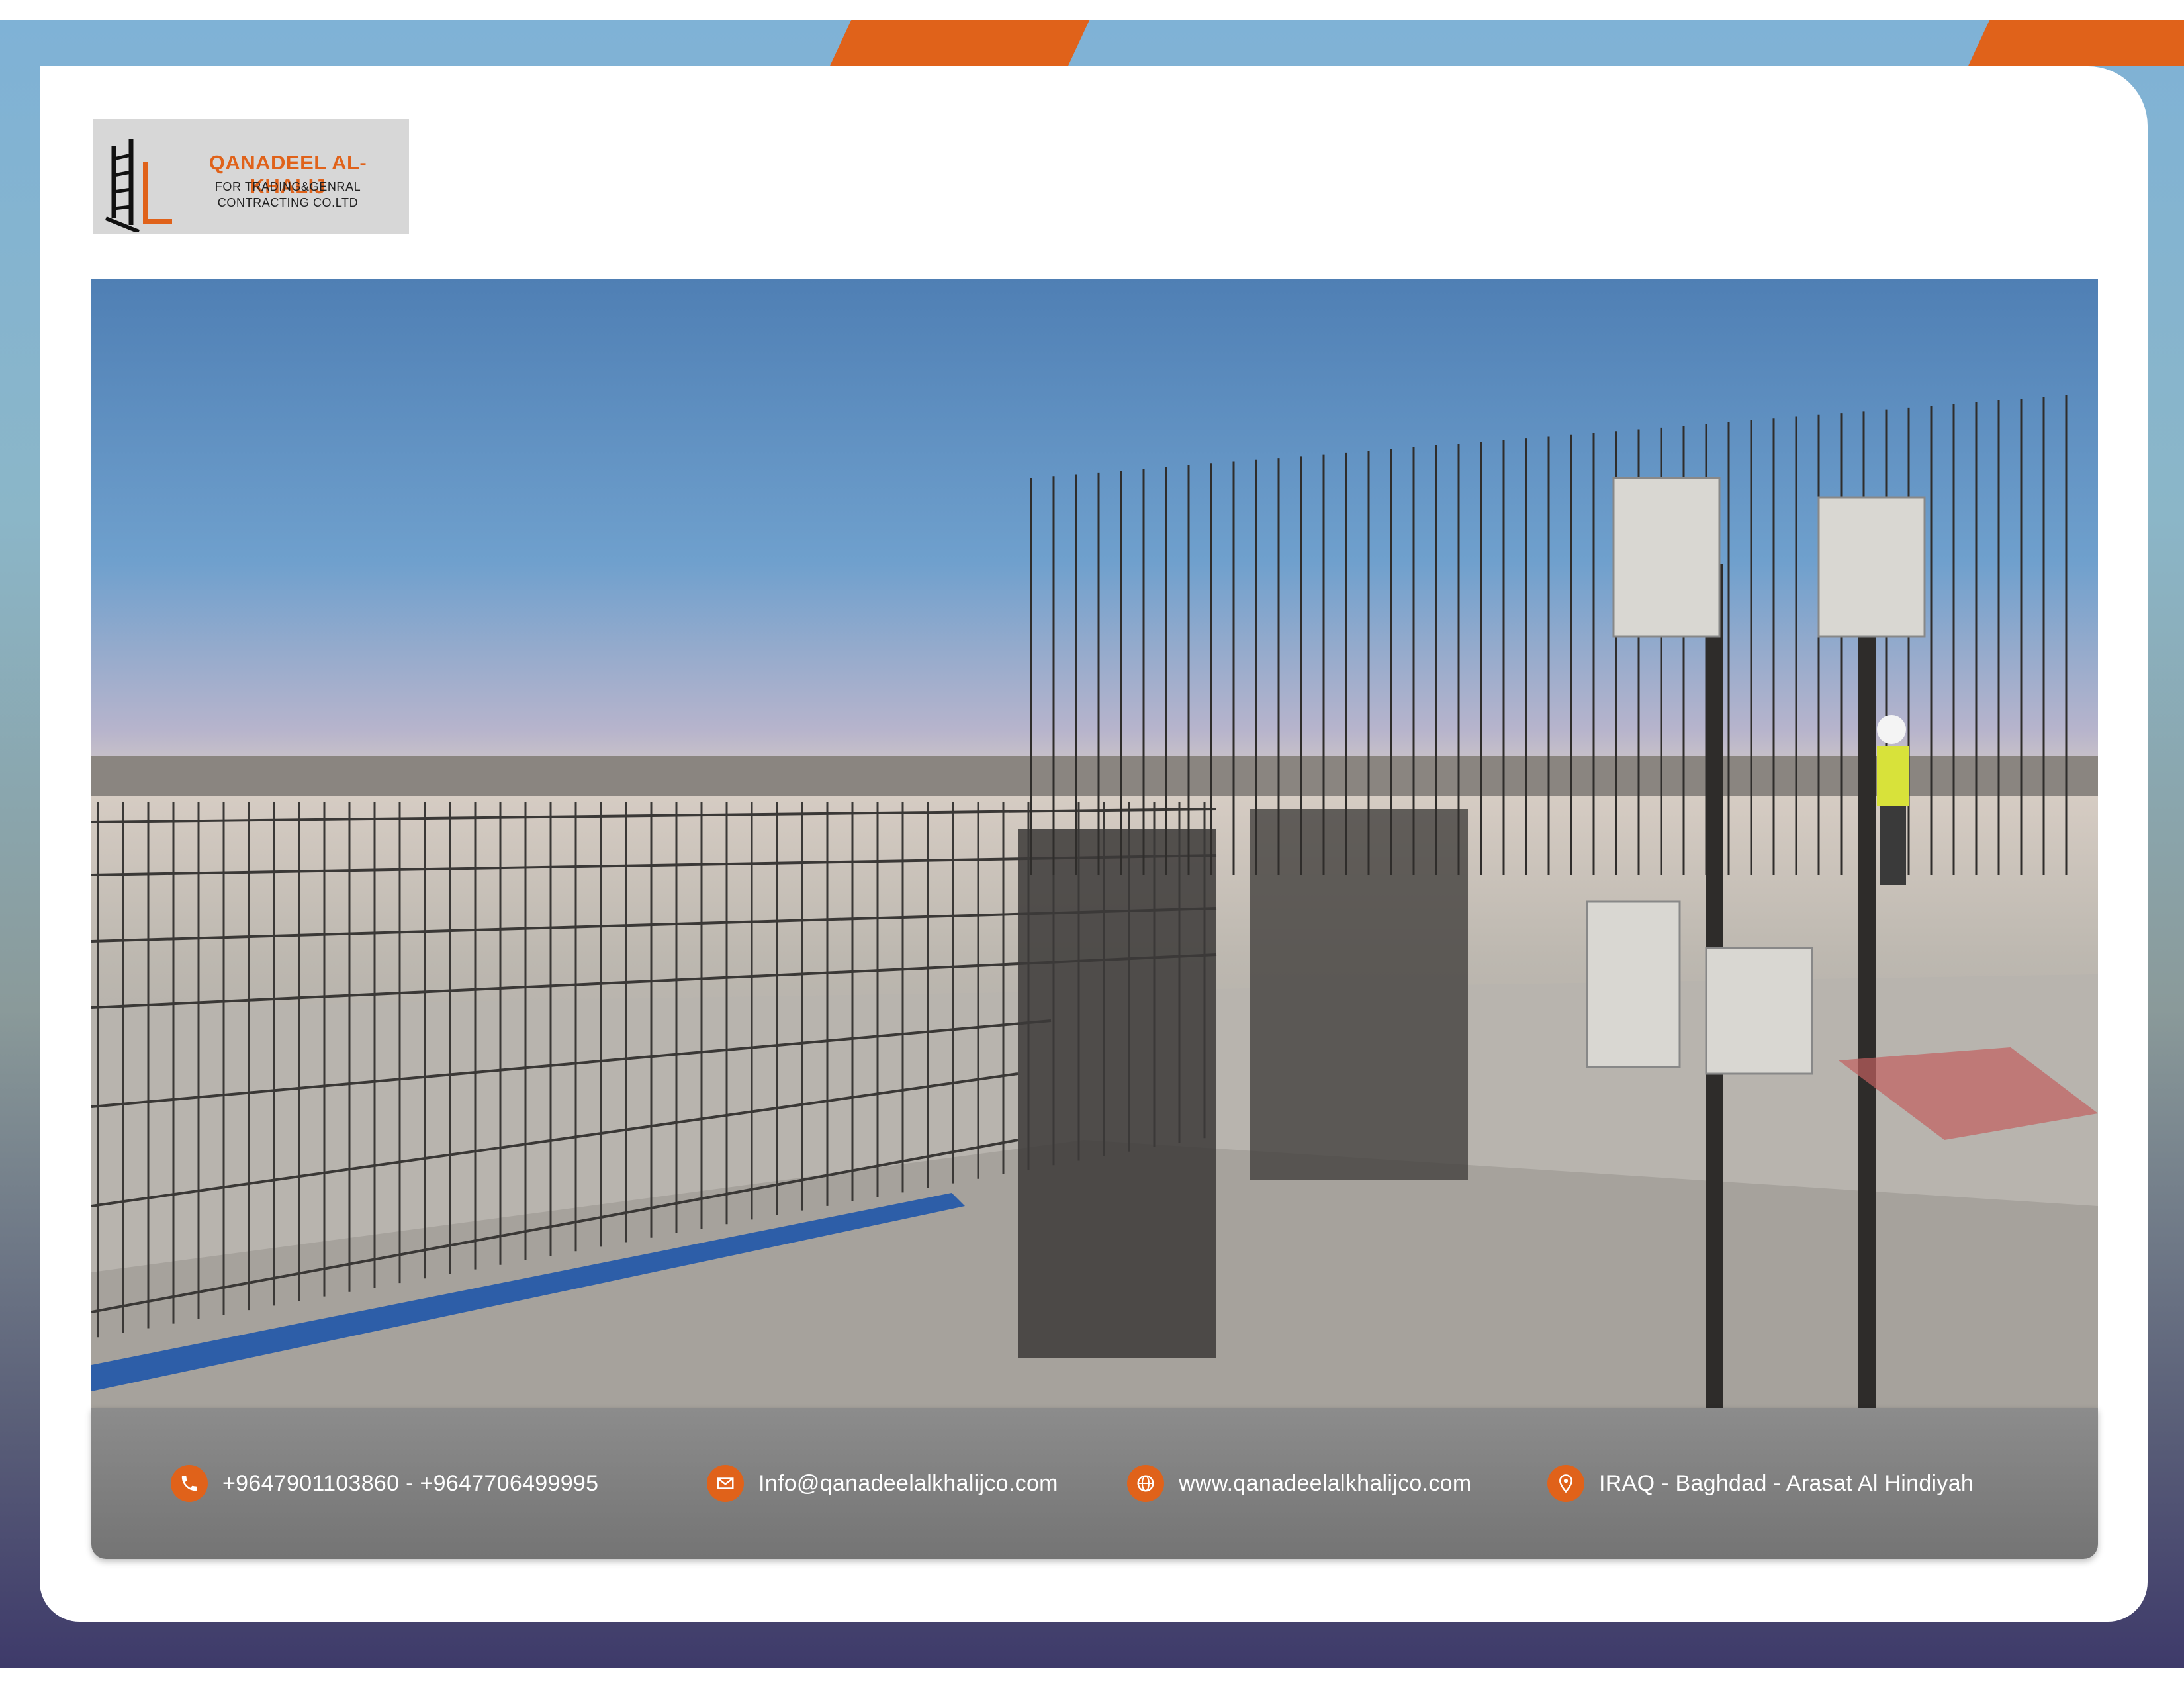 Image resolution: width=2184 pixels, height=1688 pixels. I want to click on logo-scaffold-icon, so click(138, 185).